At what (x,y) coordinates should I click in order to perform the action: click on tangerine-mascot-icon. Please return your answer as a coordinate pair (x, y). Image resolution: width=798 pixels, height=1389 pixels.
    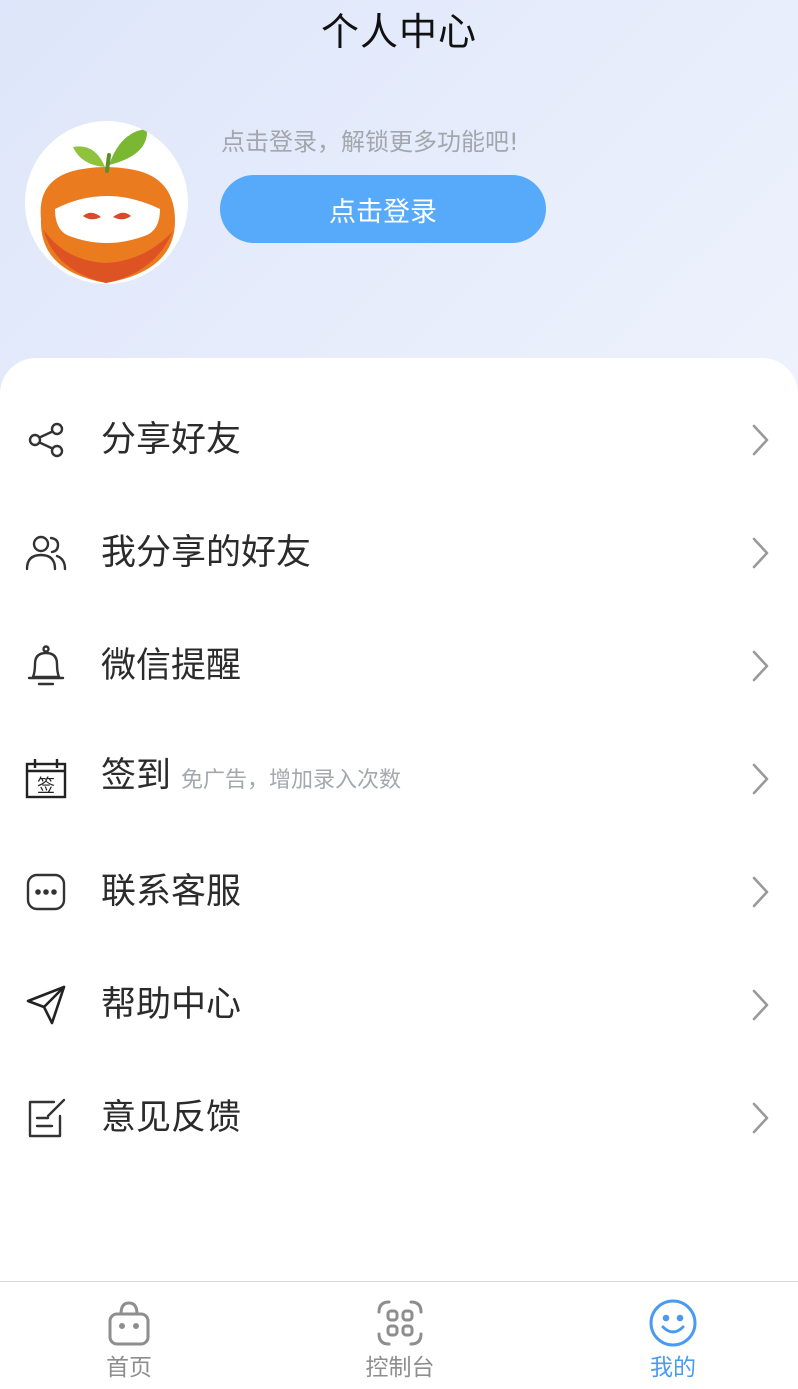
    Looking at the image, I should click on (106, 202).